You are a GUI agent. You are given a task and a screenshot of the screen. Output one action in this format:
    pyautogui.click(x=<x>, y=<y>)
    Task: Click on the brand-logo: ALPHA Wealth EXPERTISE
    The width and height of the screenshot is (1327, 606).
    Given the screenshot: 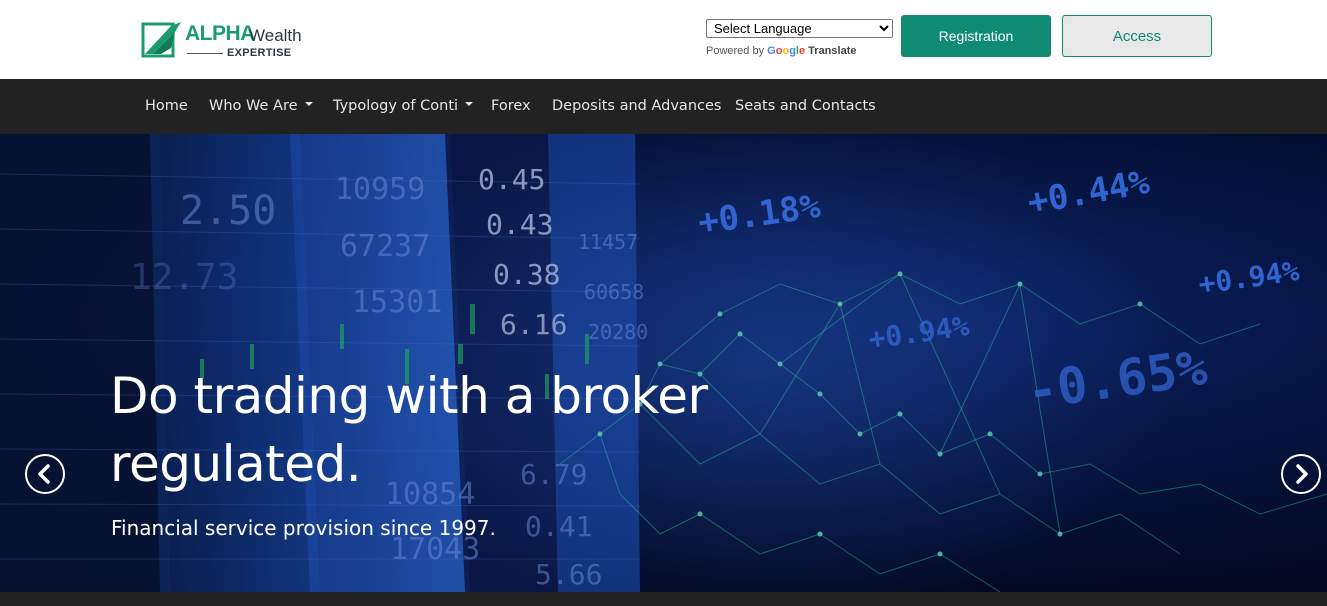 What is the action you would take?
    pyautogui.click(x=221, y=41)
    